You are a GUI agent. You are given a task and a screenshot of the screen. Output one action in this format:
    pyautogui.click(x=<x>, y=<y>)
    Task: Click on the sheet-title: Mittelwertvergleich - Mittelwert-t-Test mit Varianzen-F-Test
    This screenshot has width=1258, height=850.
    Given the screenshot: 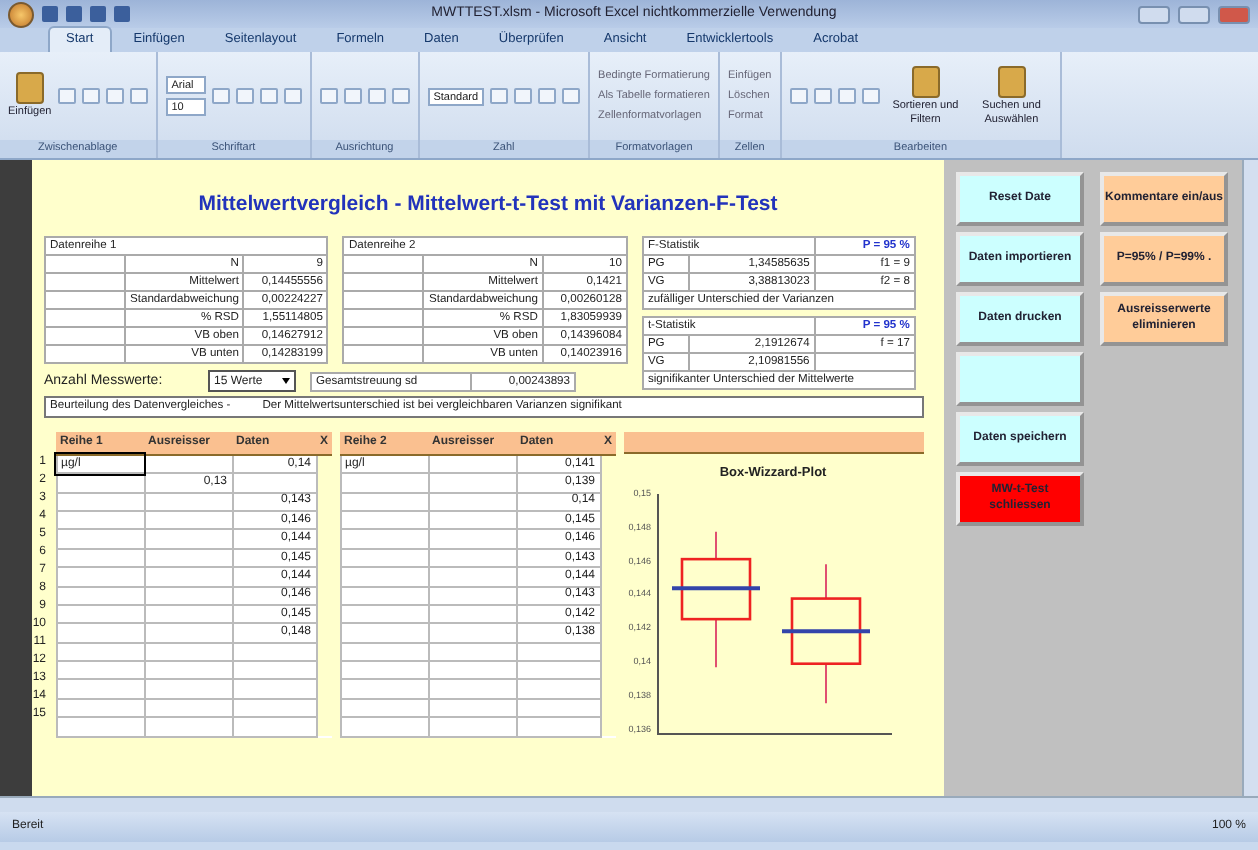 What is the action you would take?
    pyautogui.click(x=488, y=205)
    